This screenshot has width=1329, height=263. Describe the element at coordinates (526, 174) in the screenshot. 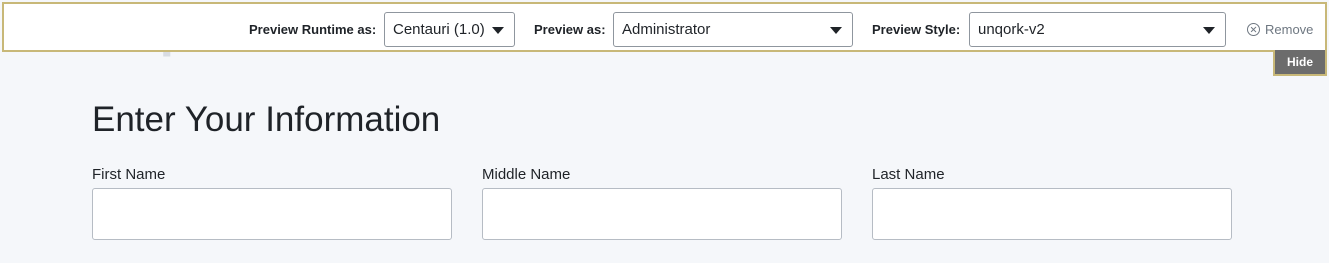

I see `middle-name-label: Middle Name` at that location.